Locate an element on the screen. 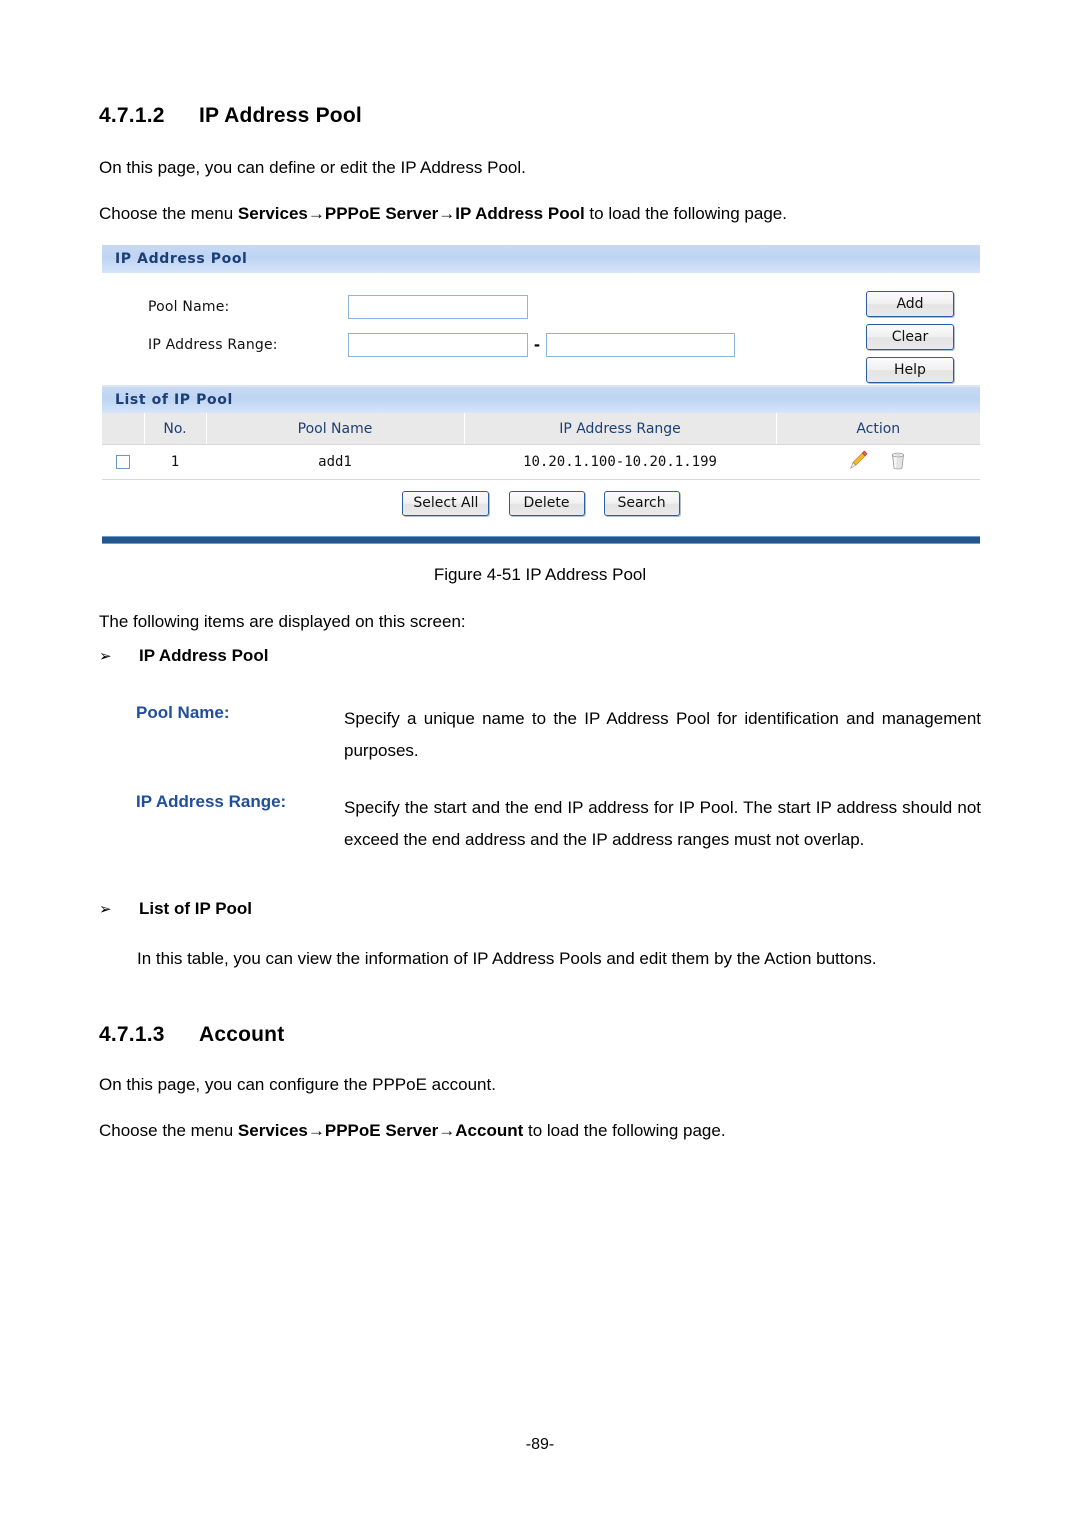 Image resolution: width=1080 pixels, height=1527 pixels. section-heading-4712: 4.7.1.2 IP Address Pool is located at coordinates (230, 116).